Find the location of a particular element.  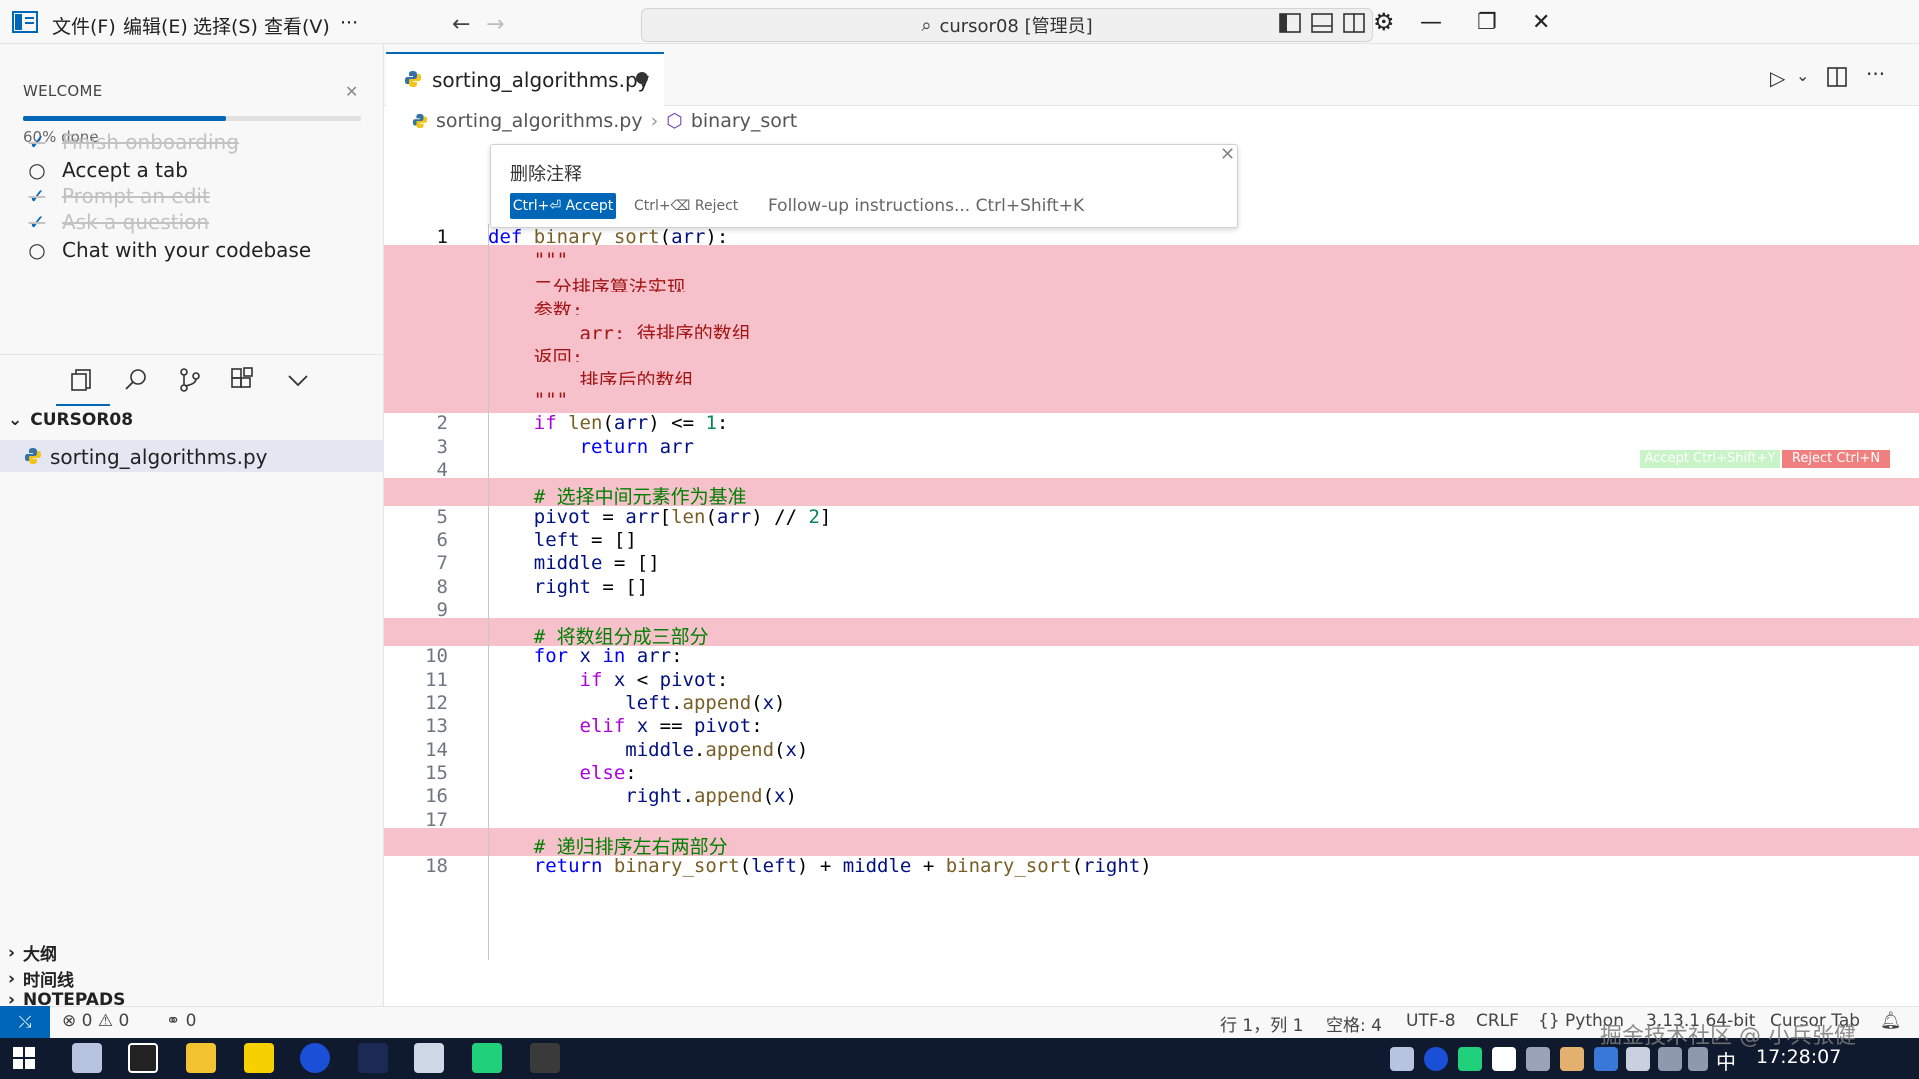

onboarding-task: ✓ Ask a question is located at coordinates (117, 222).